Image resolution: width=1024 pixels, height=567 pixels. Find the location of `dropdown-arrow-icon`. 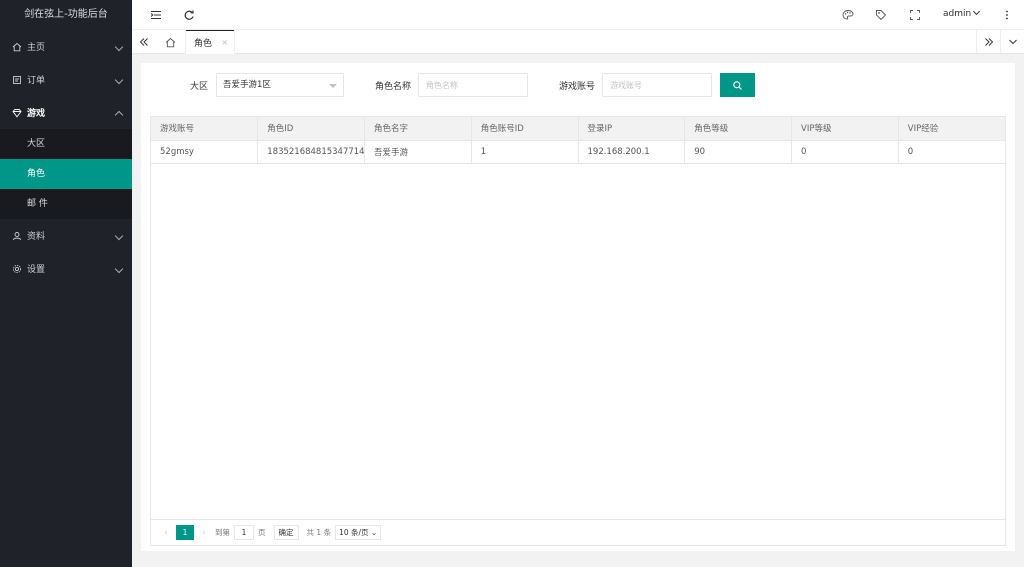

dropdown-arrow-icon is located at coordinates (333, 86).